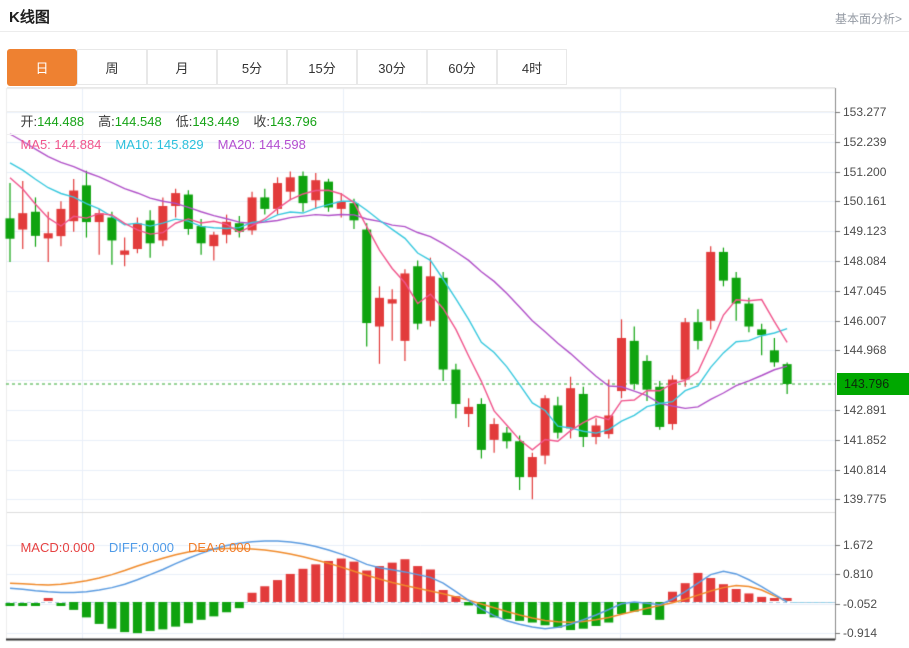  What do you see at coordinates (873, 384) in the screenshot?
I see `current-price-badge: 143.796` at bounding box center [873, 384].